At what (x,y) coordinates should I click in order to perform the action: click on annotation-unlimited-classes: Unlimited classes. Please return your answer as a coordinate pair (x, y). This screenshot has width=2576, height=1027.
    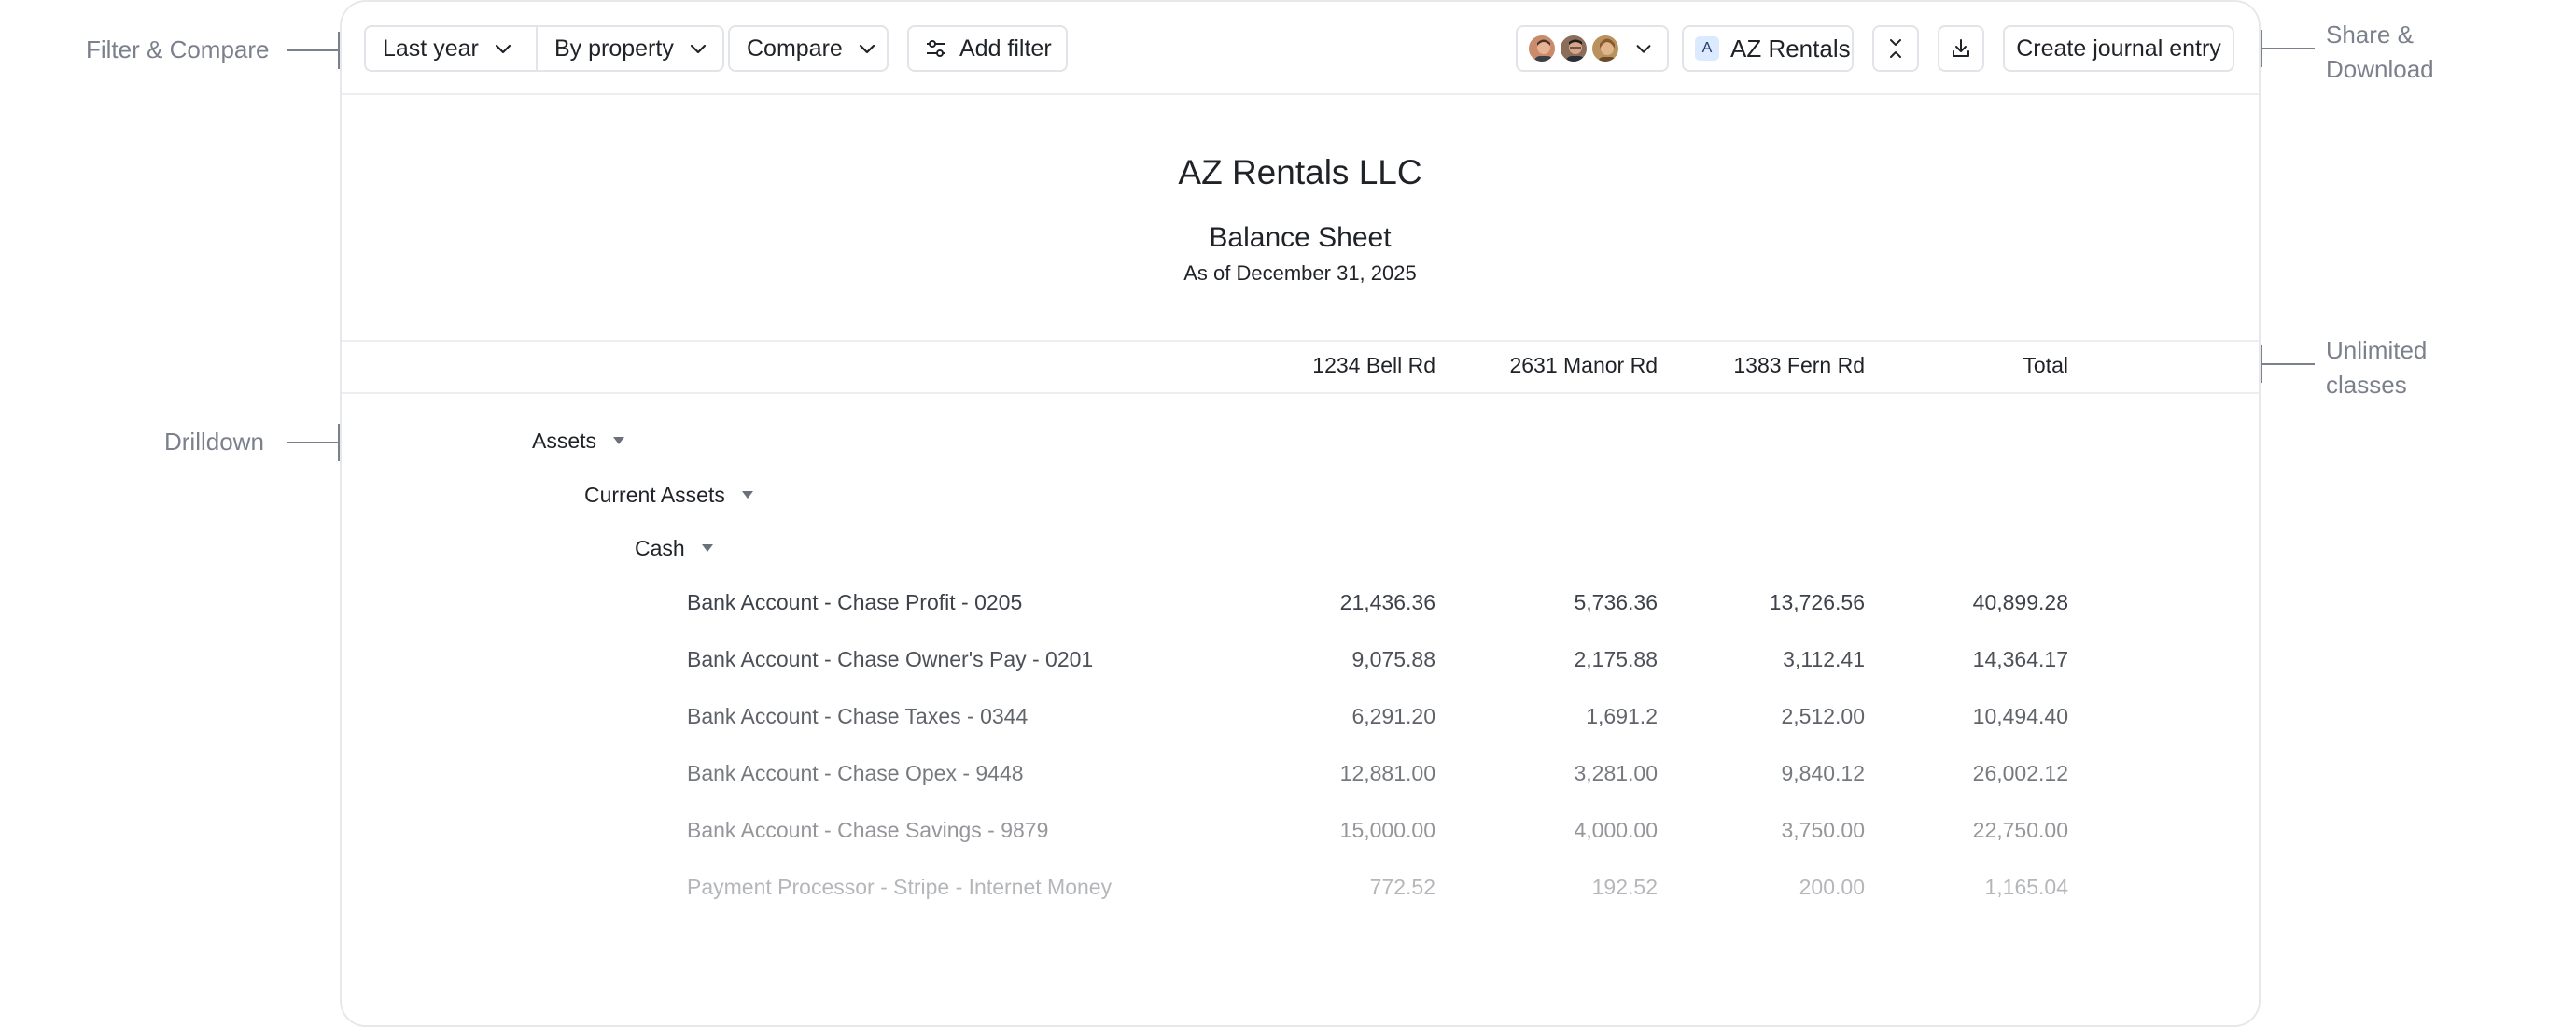
    Looking at the image, I should click on (2376, 367).